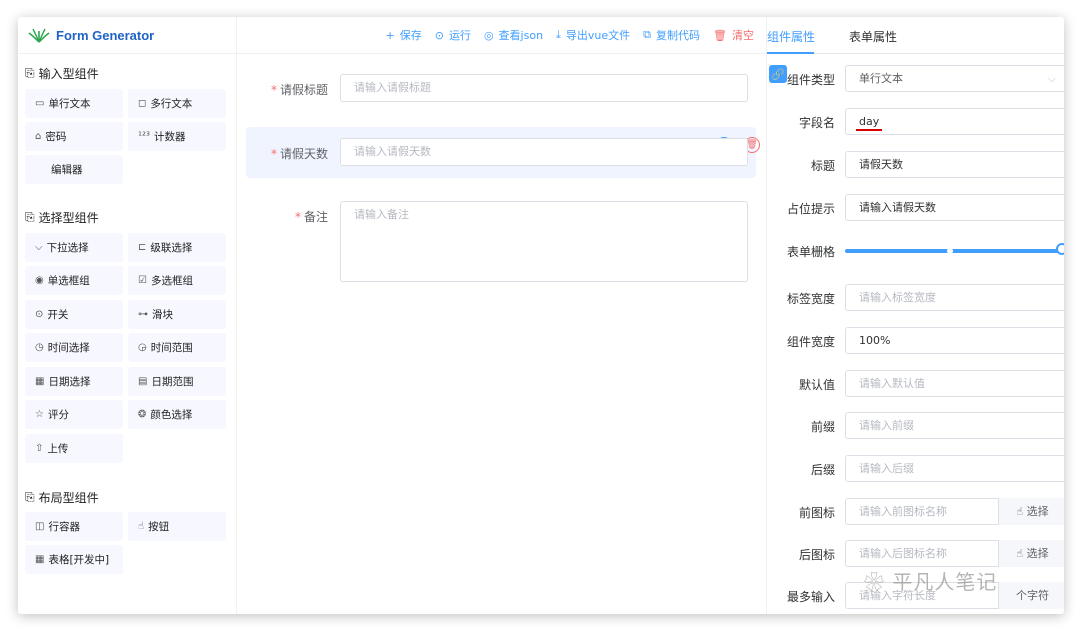 The width and height of the screenshot is (1080, 629). I want to click on color-icon: ❂, so click(142, 414).